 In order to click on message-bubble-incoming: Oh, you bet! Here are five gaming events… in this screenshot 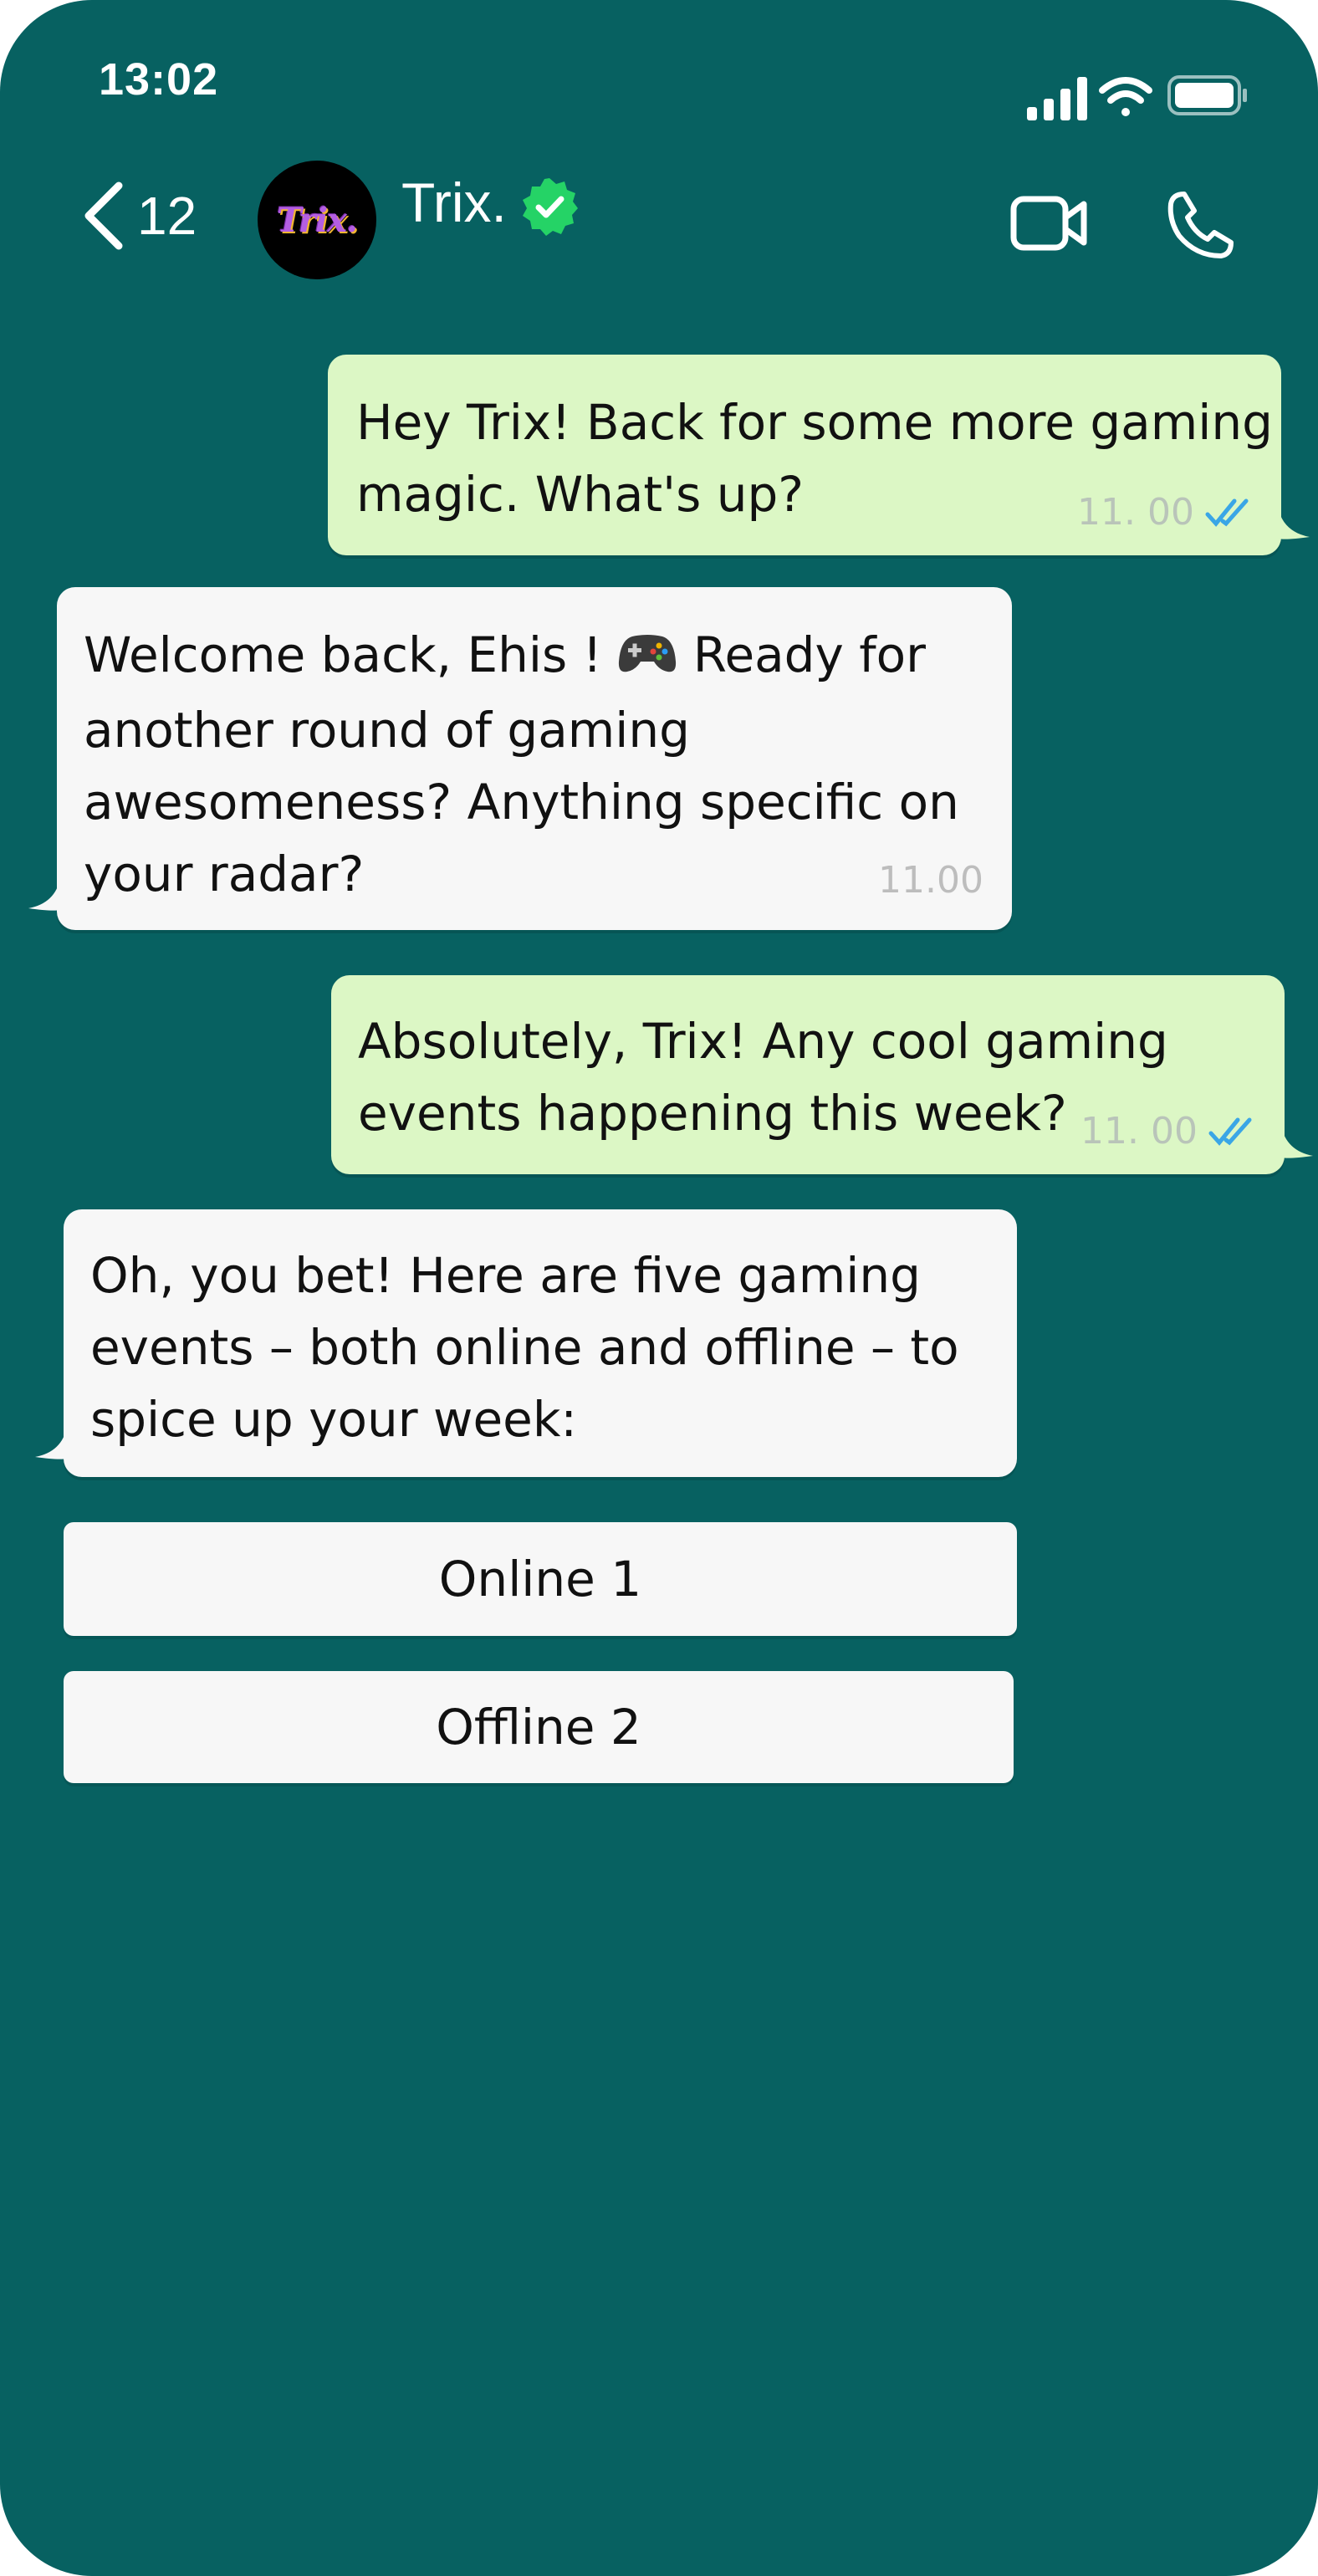, I will do `click(540, 1343)`.